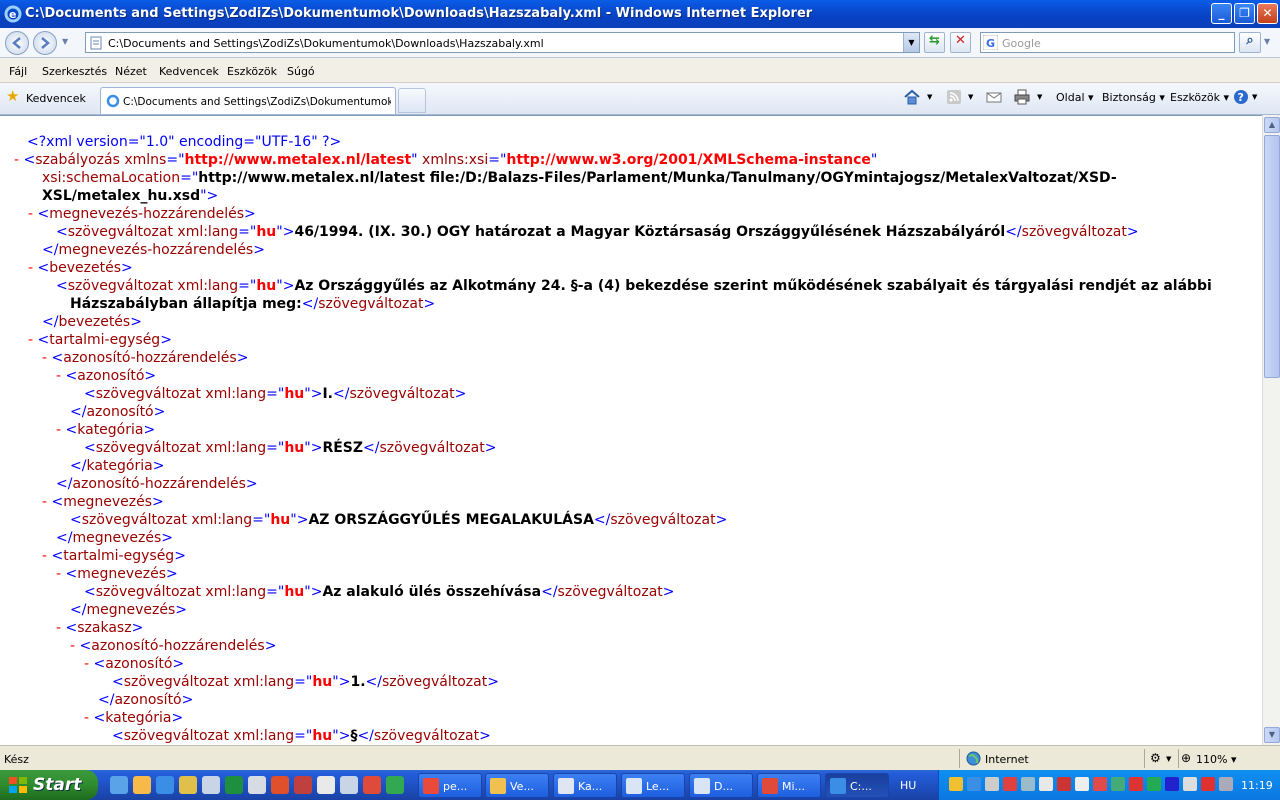  I want to click on home-icon, so click(912, 97).